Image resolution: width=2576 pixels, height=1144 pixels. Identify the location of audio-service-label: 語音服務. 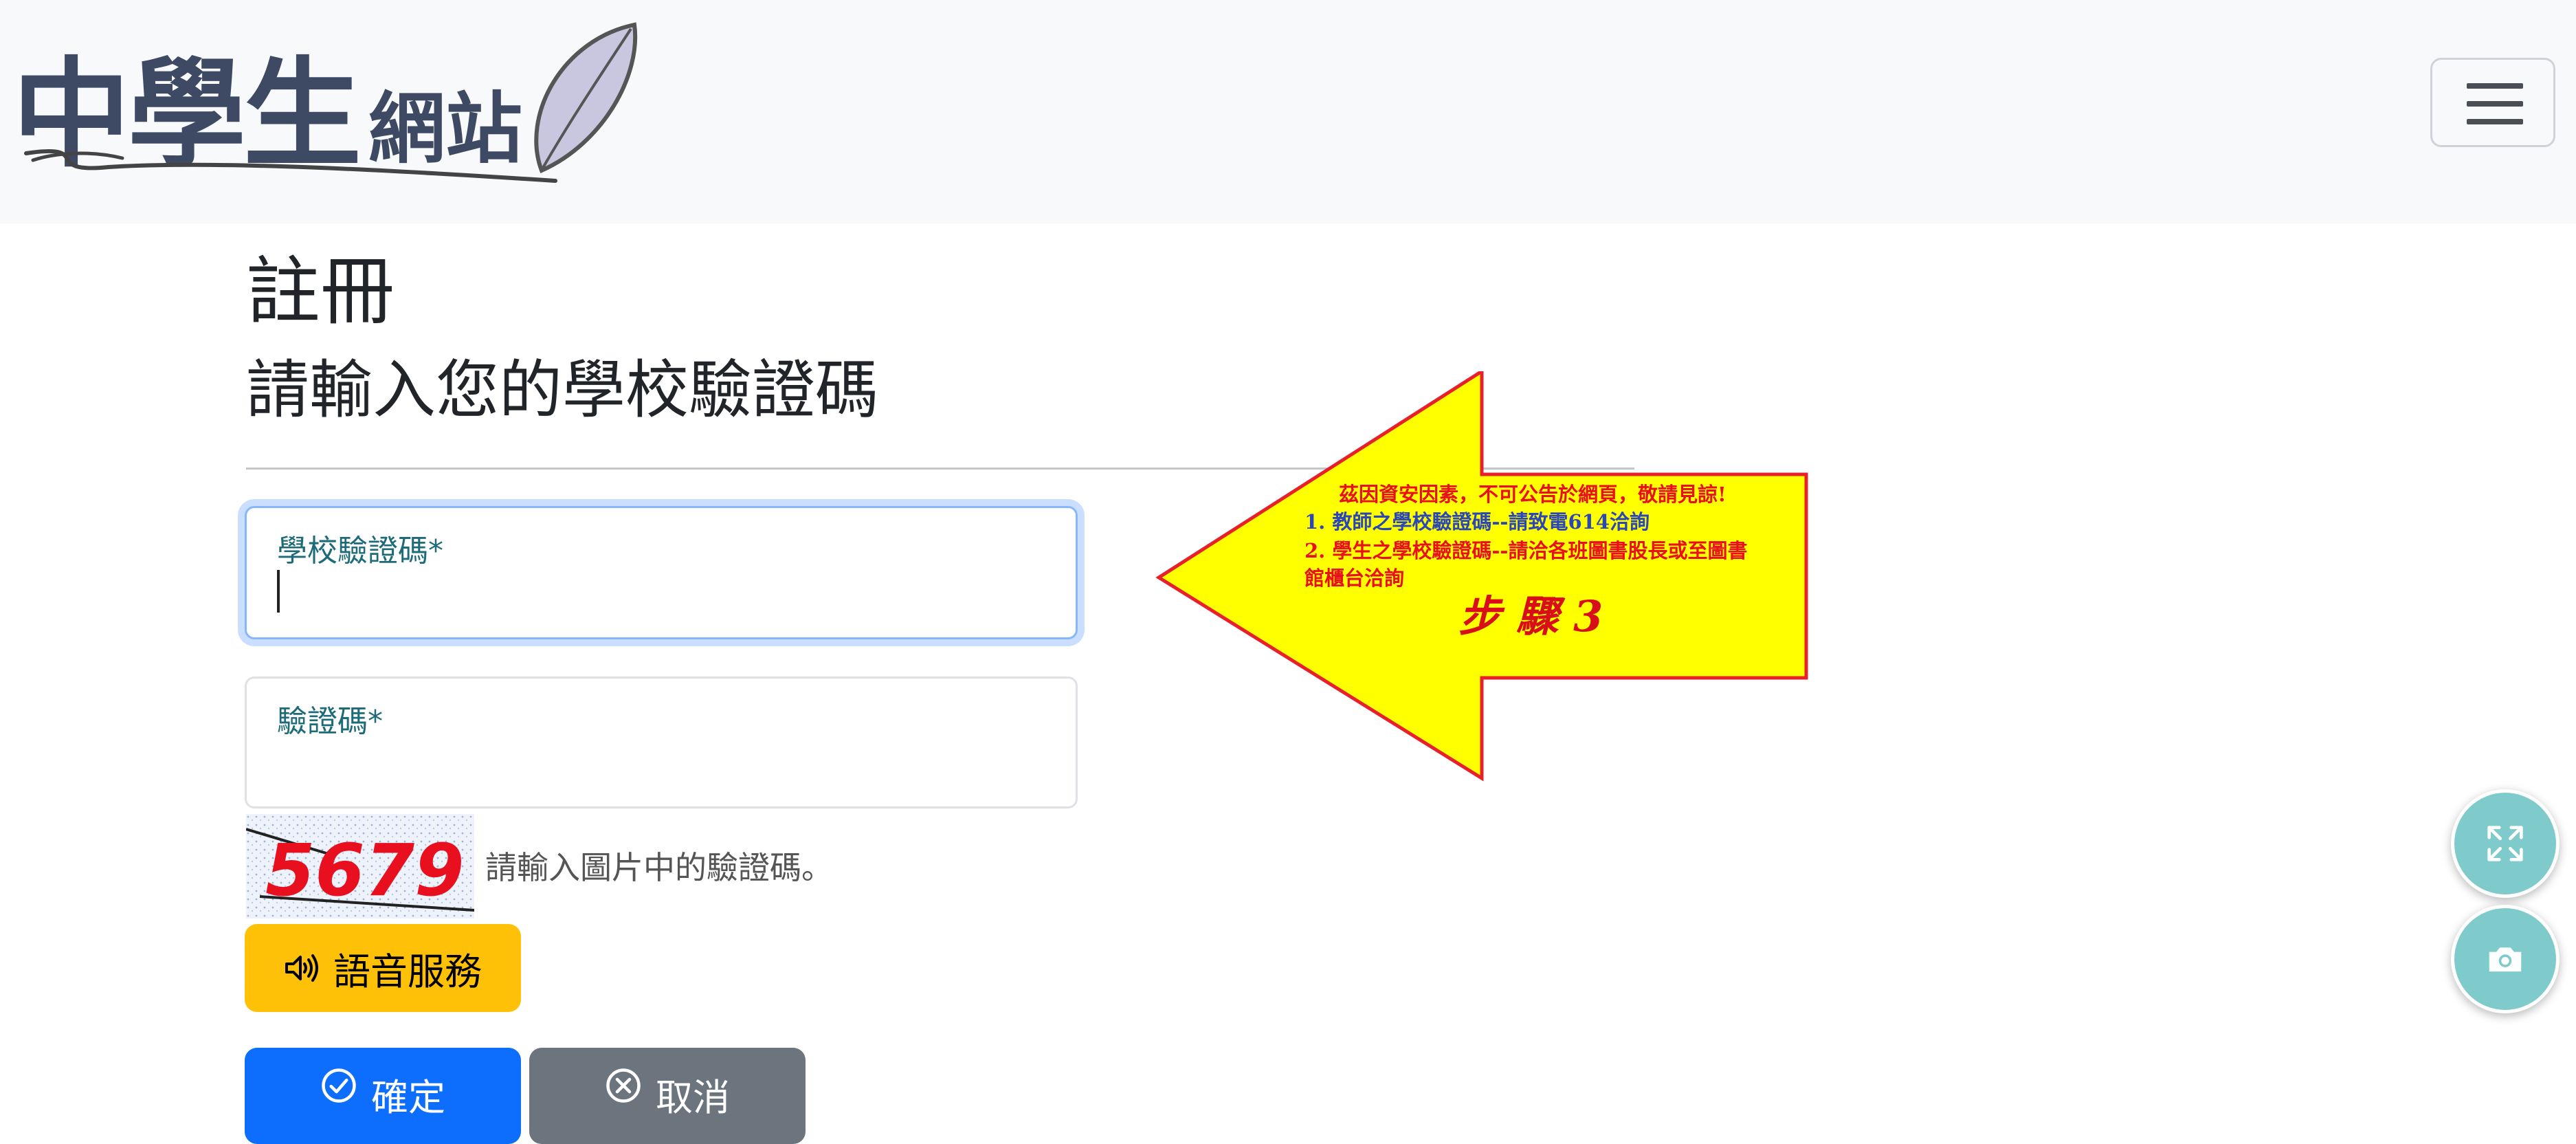
(407, 972).